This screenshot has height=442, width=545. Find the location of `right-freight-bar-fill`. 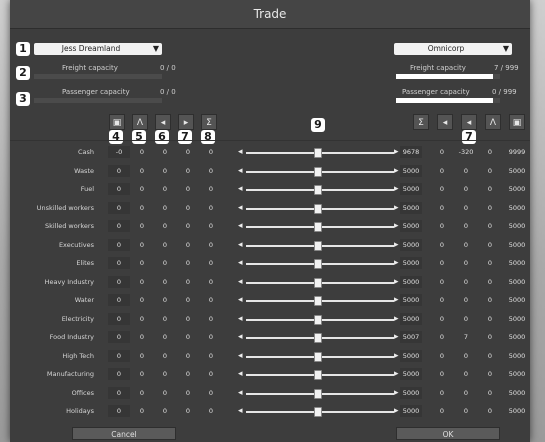

right-freight-bar-fill is located at coordinates (444, 76).